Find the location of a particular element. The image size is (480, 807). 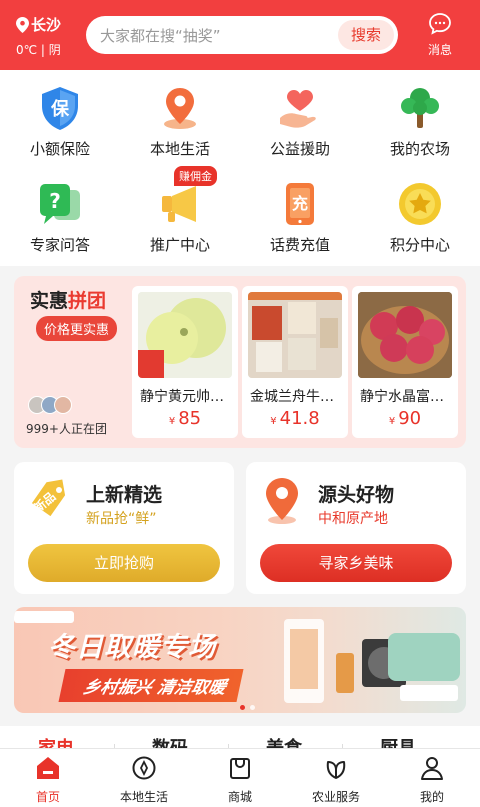

service-charity: 公益援助 is located at coordinates (300, 121).